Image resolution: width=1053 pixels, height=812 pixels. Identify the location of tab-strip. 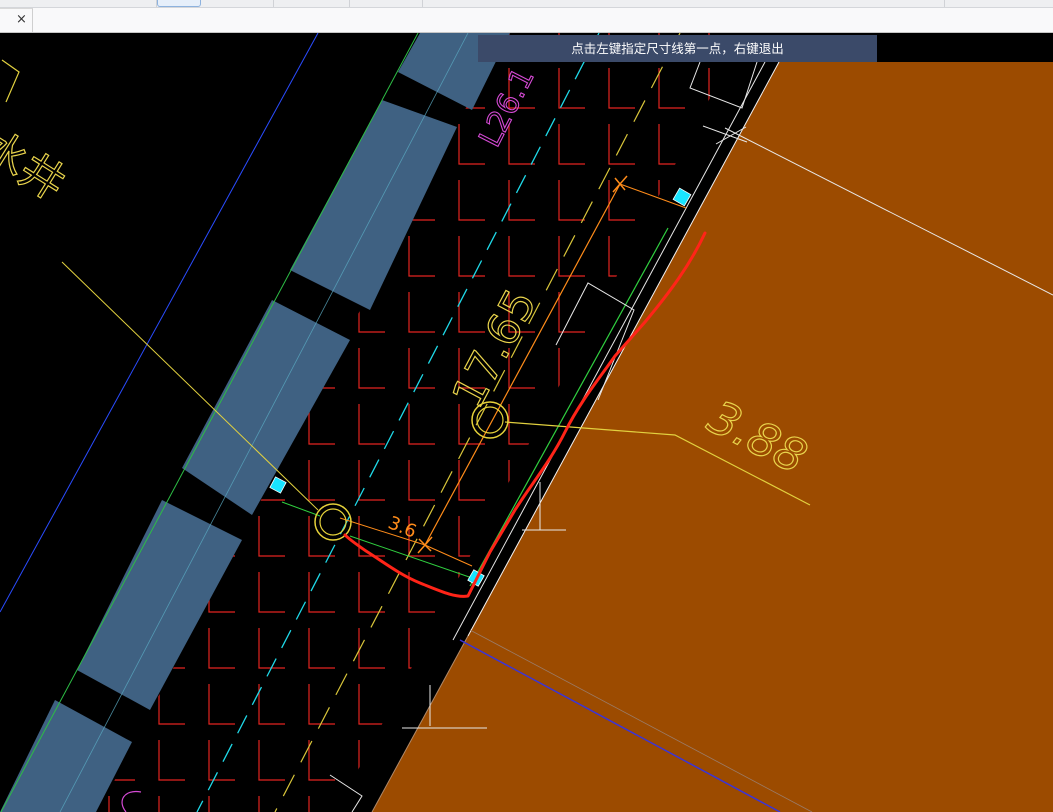
(526, 4).